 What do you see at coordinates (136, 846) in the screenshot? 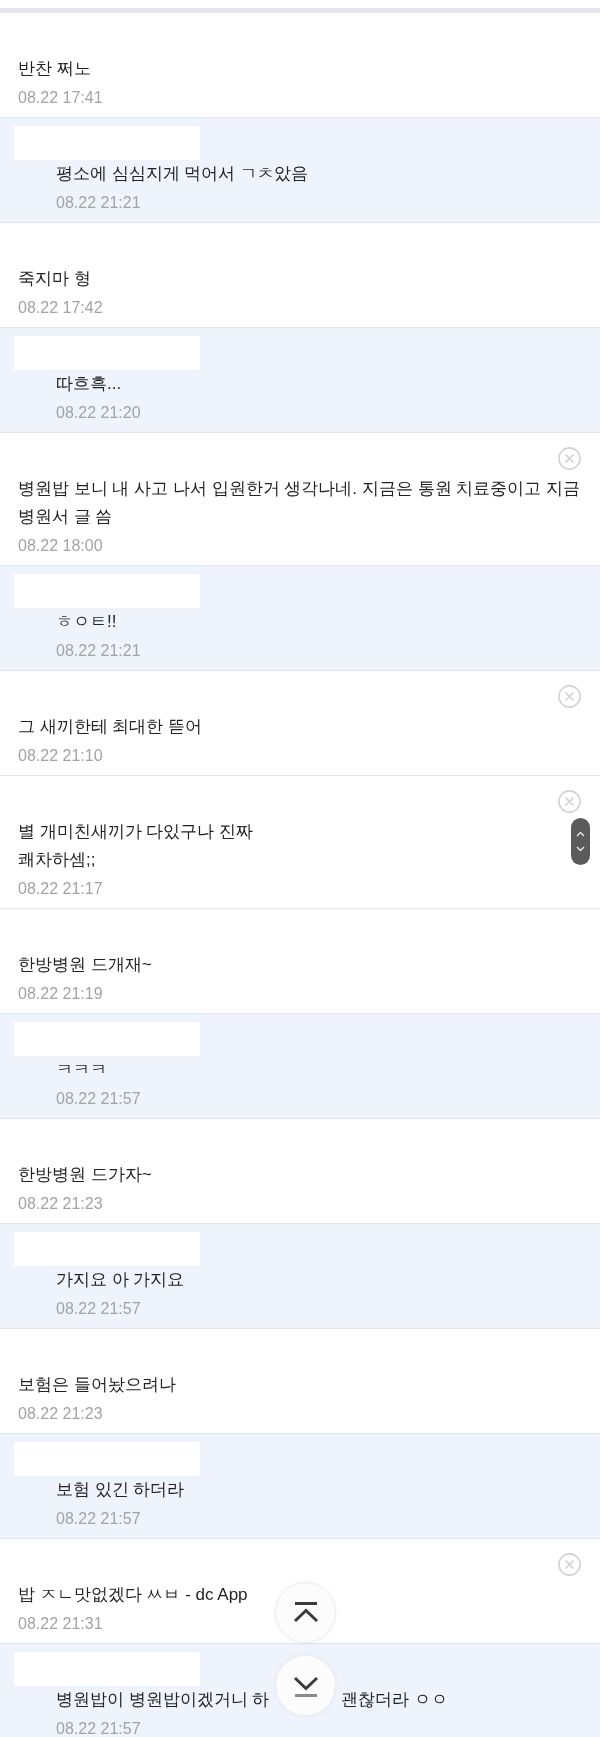
I see `comment-text: 별 개미친새끼가 다있구나 진짜 쾌차하셈;;` at bounding box center [136, 846].